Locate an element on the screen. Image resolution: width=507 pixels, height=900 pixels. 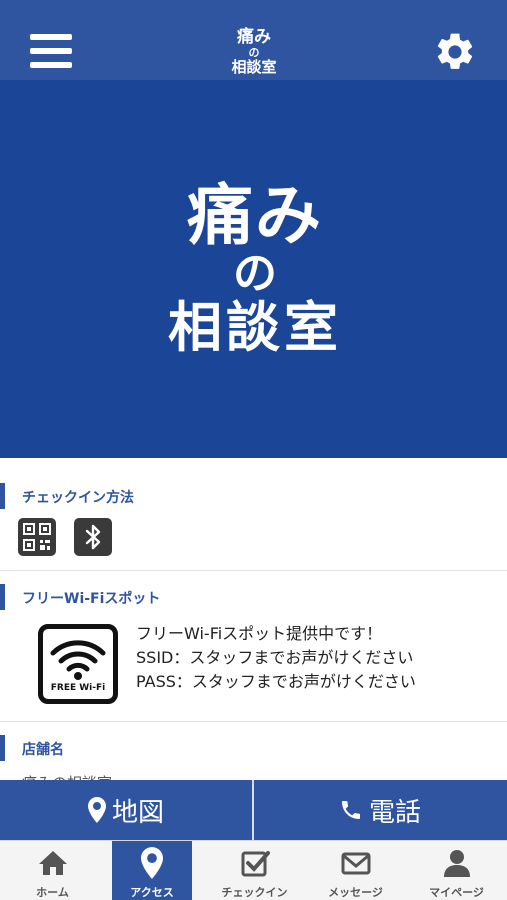
tab-message-label: メッセージ is located at coordinates (355, 892).